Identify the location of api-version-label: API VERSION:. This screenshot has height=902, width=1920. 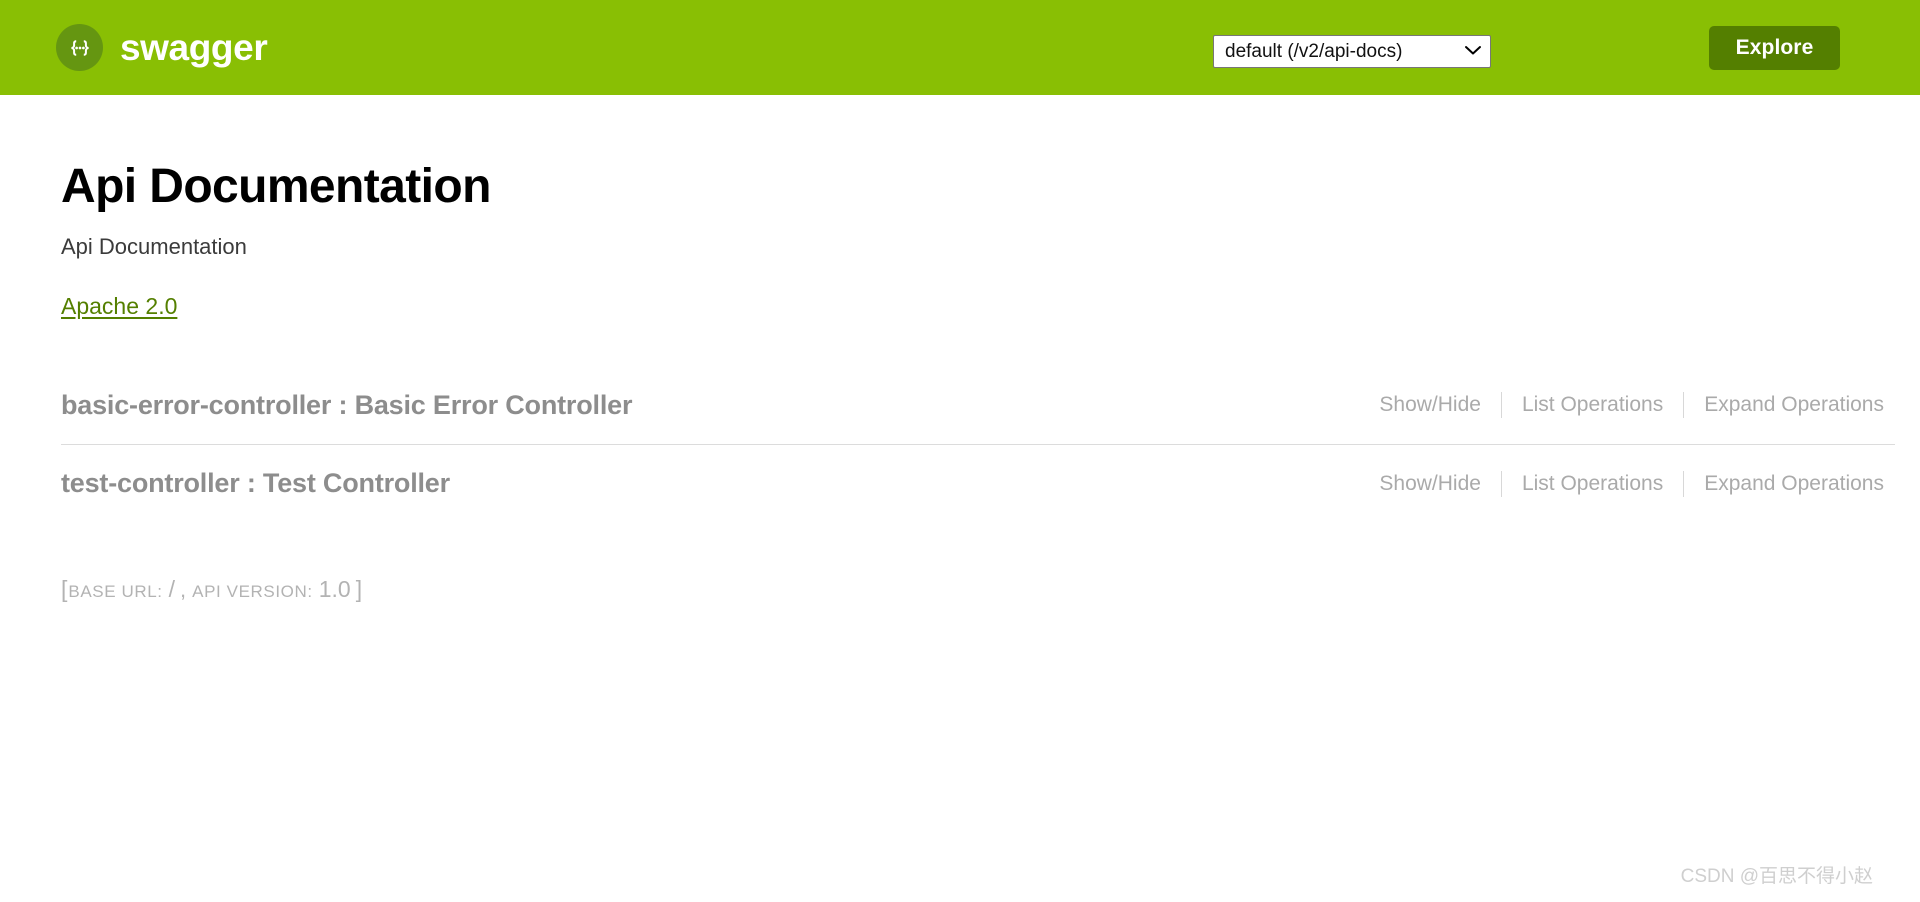
(252, 592).